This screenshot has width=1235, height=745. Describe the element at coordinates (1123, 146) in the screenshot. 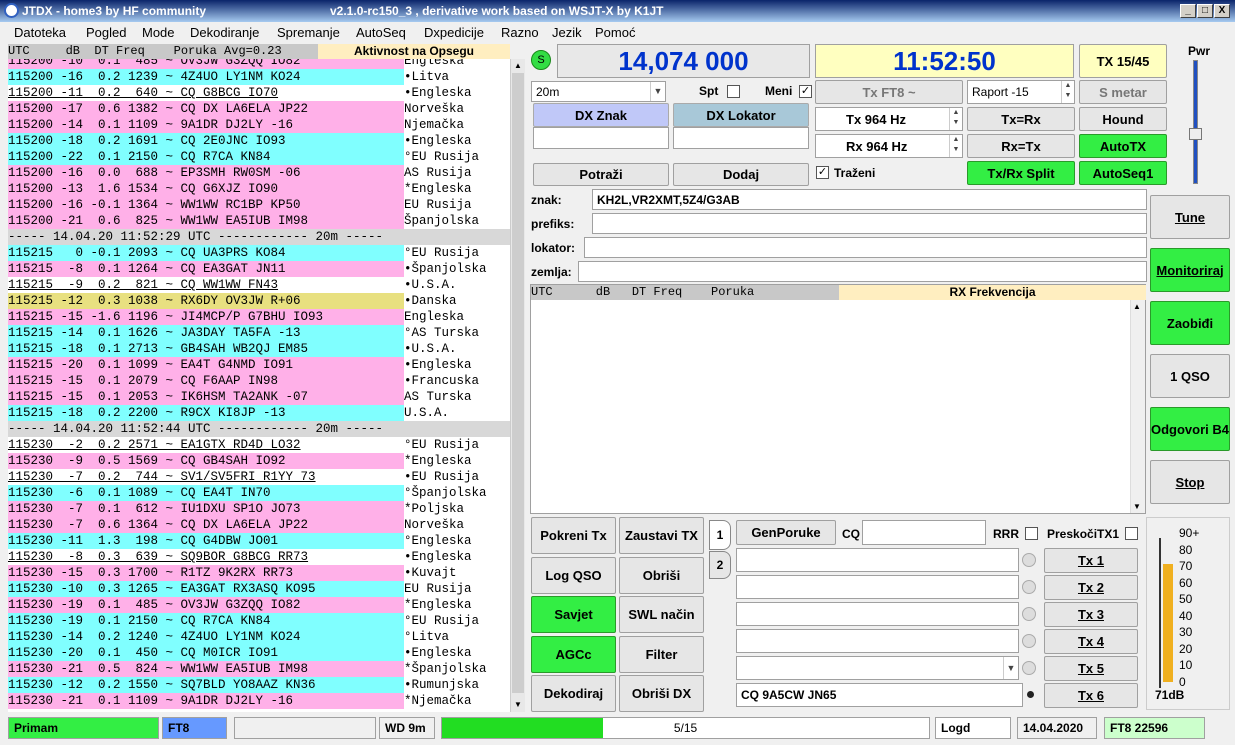

I see `autotx-button: AutoTX` at that location.